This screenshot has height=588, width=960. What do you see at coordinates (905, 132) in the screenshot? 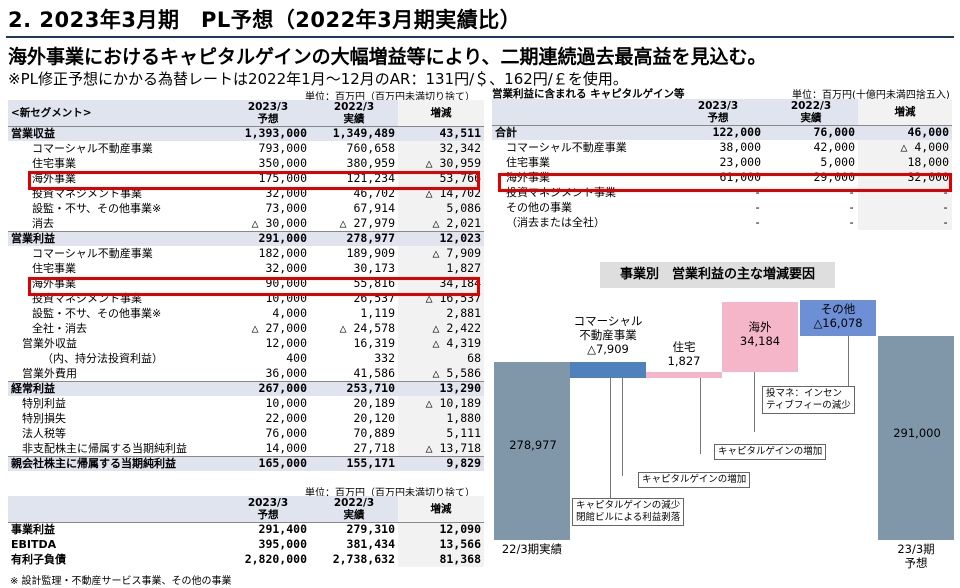
I see `row-value: 46,000` at bounding box center [905, 132].